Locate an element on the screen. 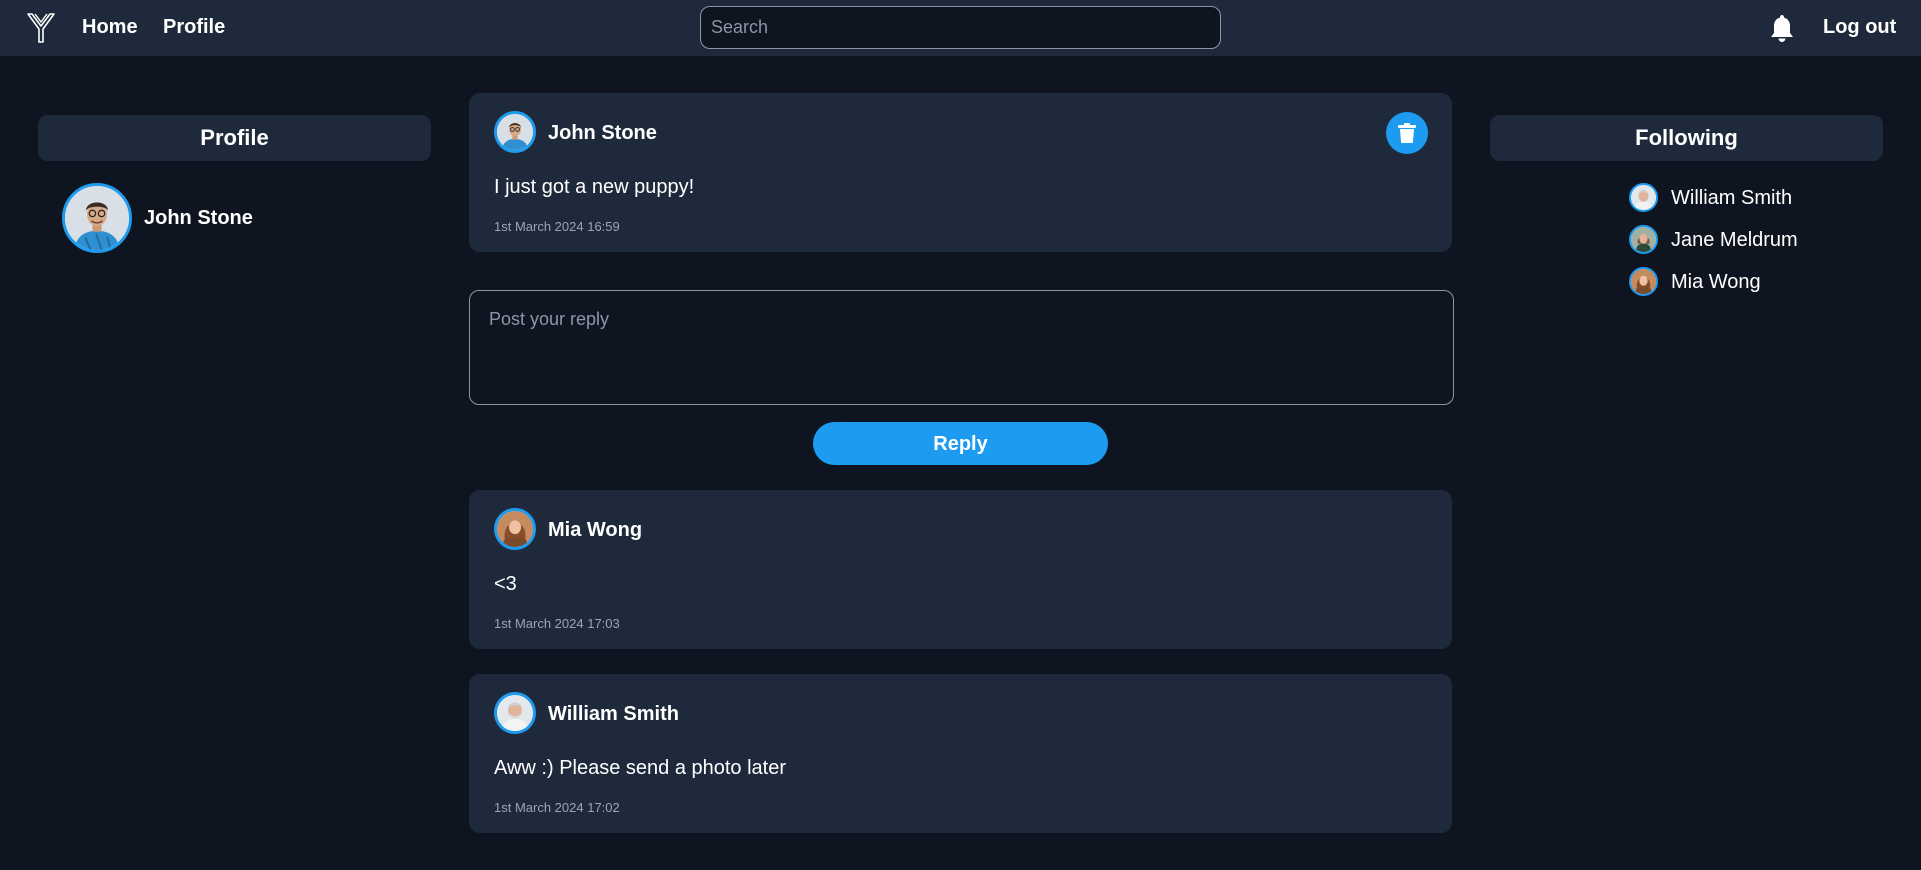 This screenshot has width=1921, height=870. reply-textarea is located at coordinates (961, 347).